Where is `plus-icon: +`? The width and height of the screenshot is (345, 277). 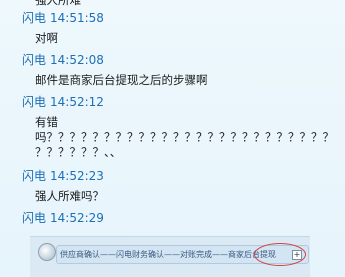 plus-icon: + is located at coordinates (297, 255).